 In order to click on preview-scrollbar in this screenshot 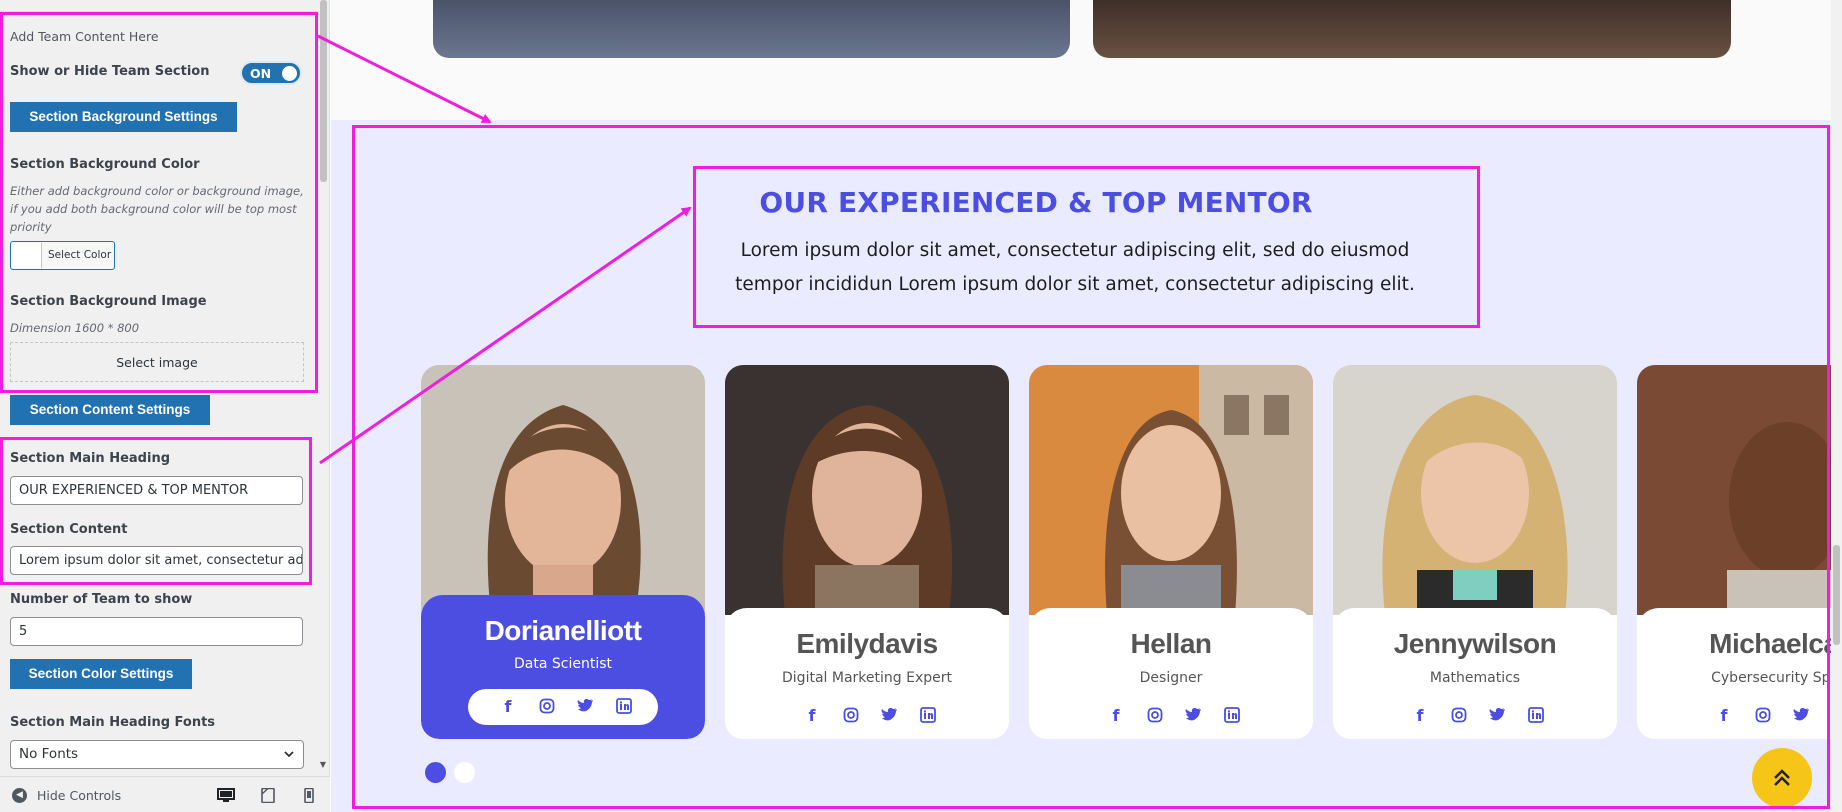, I will do `click(1836, 406)`.